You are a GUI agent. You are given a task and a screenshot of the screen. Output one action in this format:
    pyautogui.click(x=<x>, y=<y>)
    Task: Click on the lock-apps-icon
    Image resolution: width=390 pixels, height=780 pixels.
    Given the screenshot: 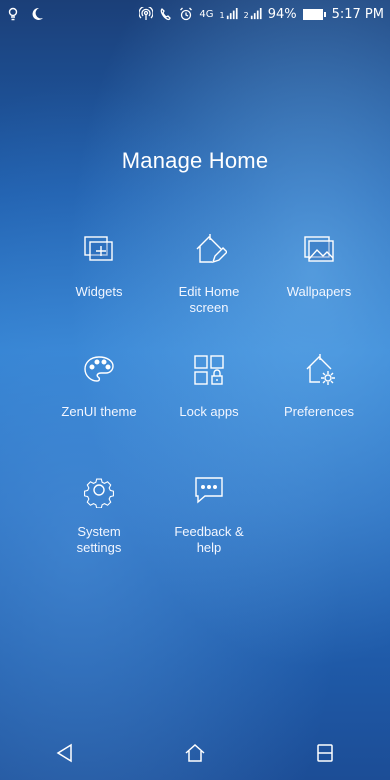 What is the action you would take?
    pyautogui.click(x=209, y=370)
    